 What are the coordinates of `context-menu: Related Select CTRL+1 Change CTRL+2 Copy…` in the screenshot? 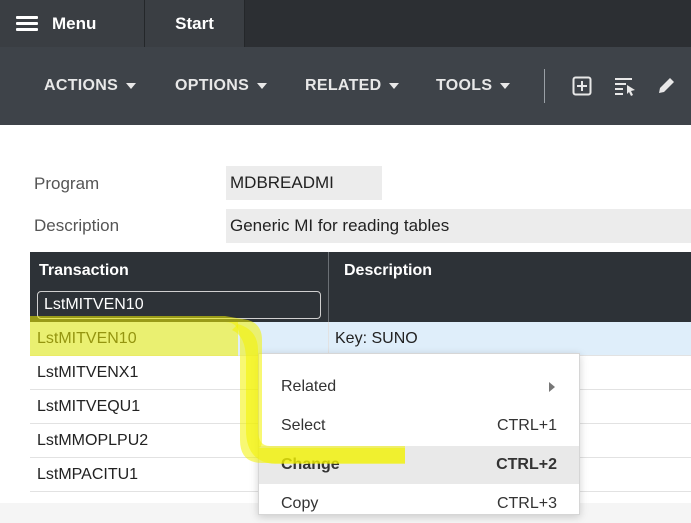 It's located at (419, 434).